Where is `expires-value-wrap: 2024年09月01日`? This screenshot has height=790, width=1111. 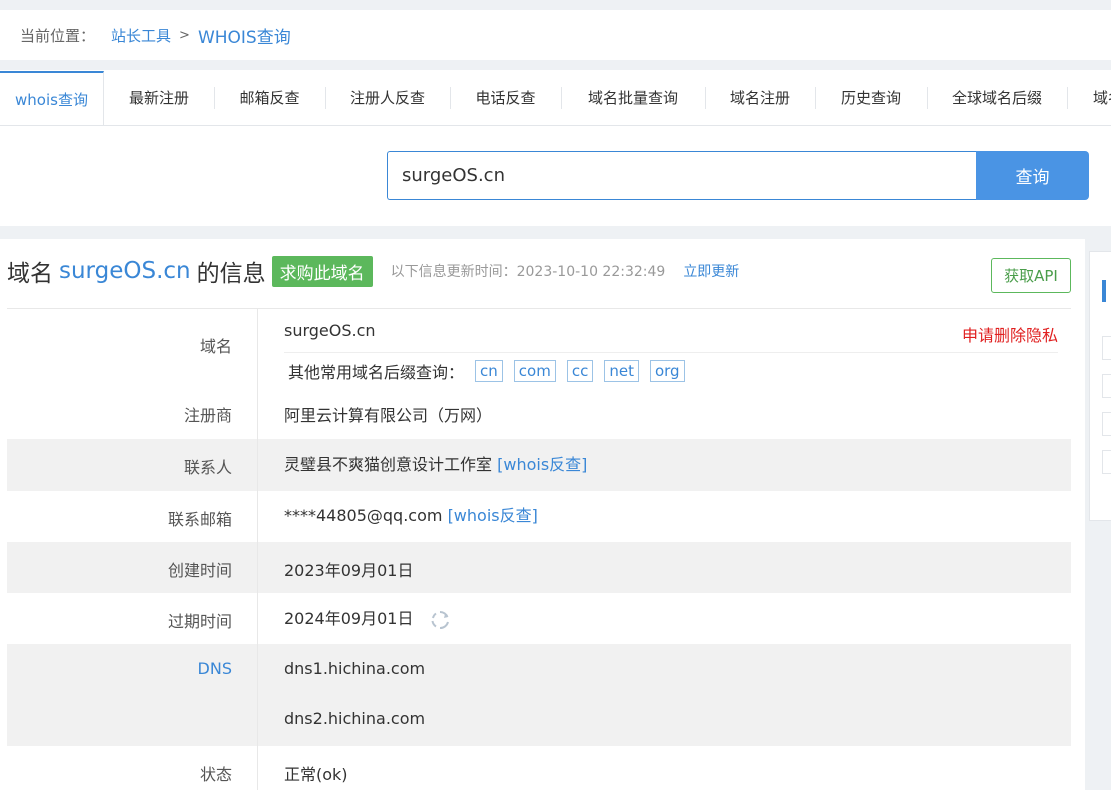
expires-value-wrap: 2024年09月01日 is located at coordinates (367, 618).